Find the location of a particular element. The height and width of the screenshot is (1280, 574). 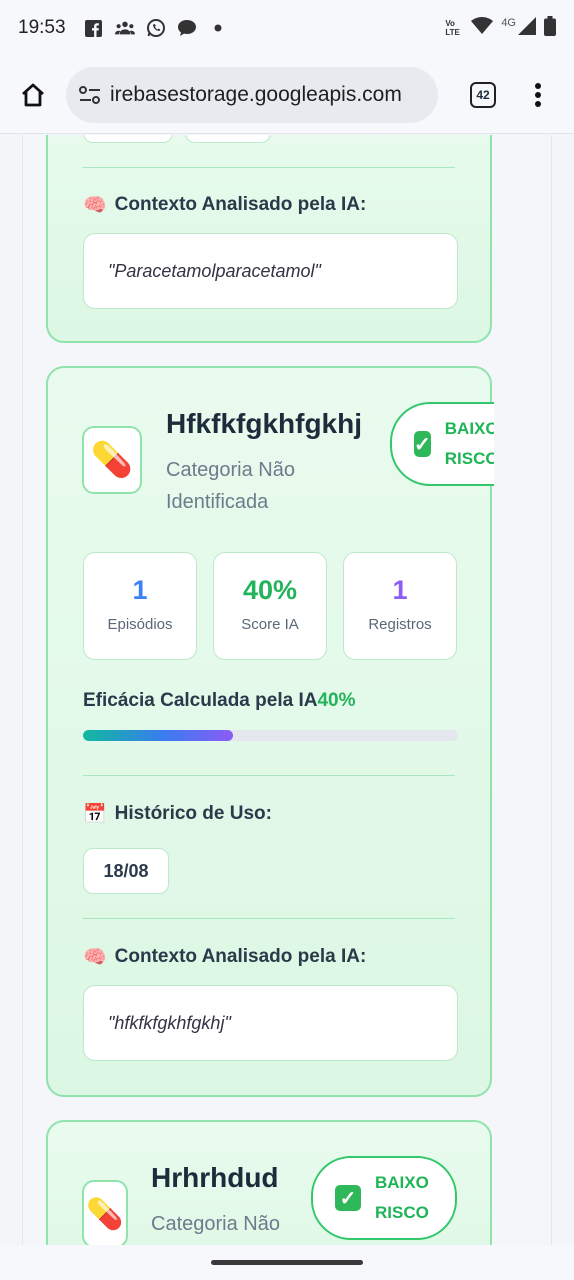

stat-label: Registros is located at coordinates (400, 624).